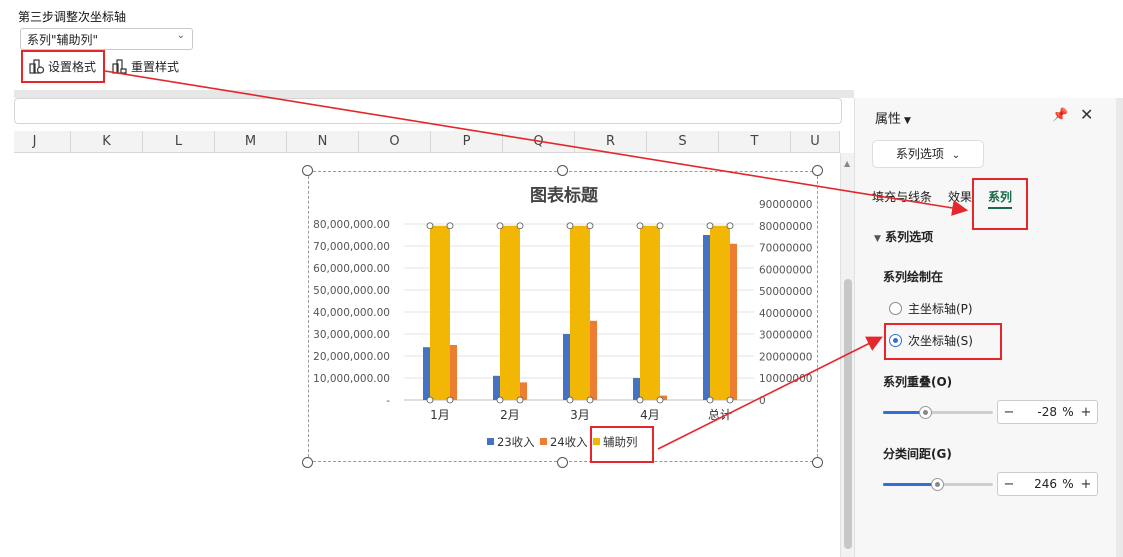 The image size is (1123, 557). Describe the element at coordinates (562, 462) in the screenshot. I see `resize-handle-bottom` at that location.